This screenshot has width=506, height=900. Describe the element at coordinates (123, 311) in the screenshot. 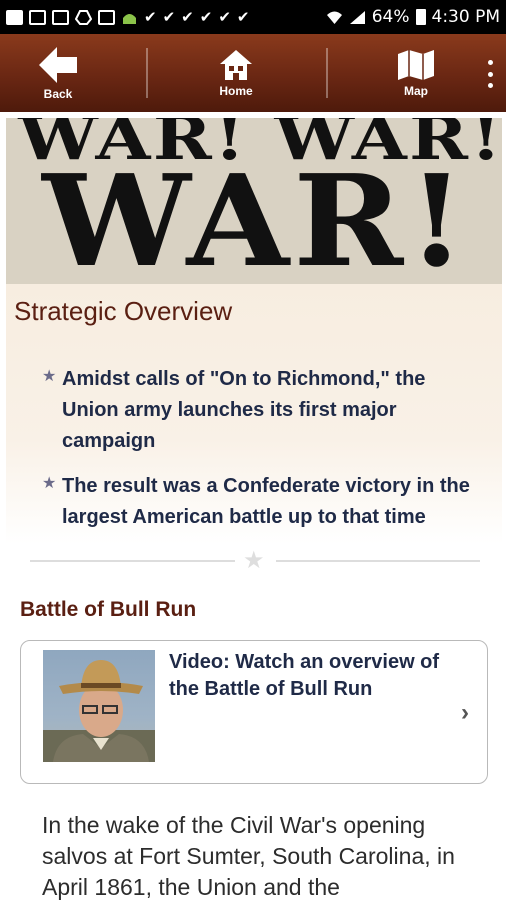

I see `overview-title: Strategic Overview` at that location.